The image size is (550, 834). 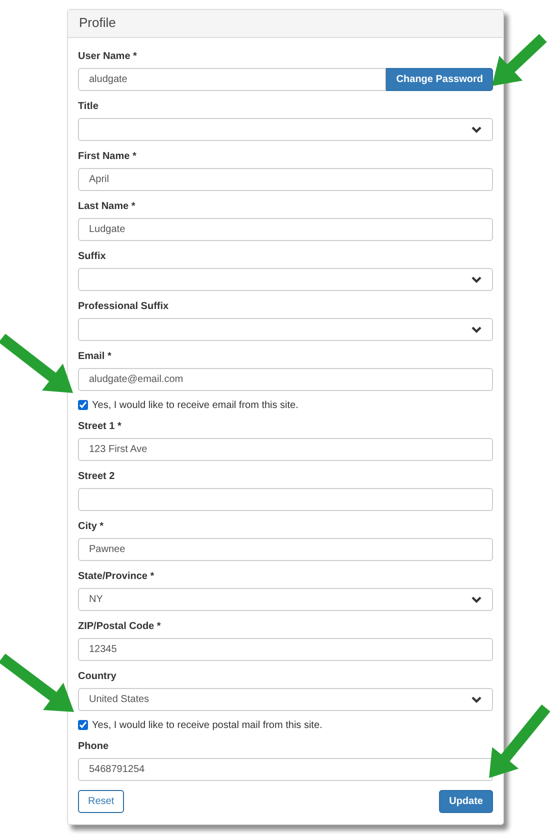 I want to click on field-label: Professional Suffix, so click(x=124, y=306).